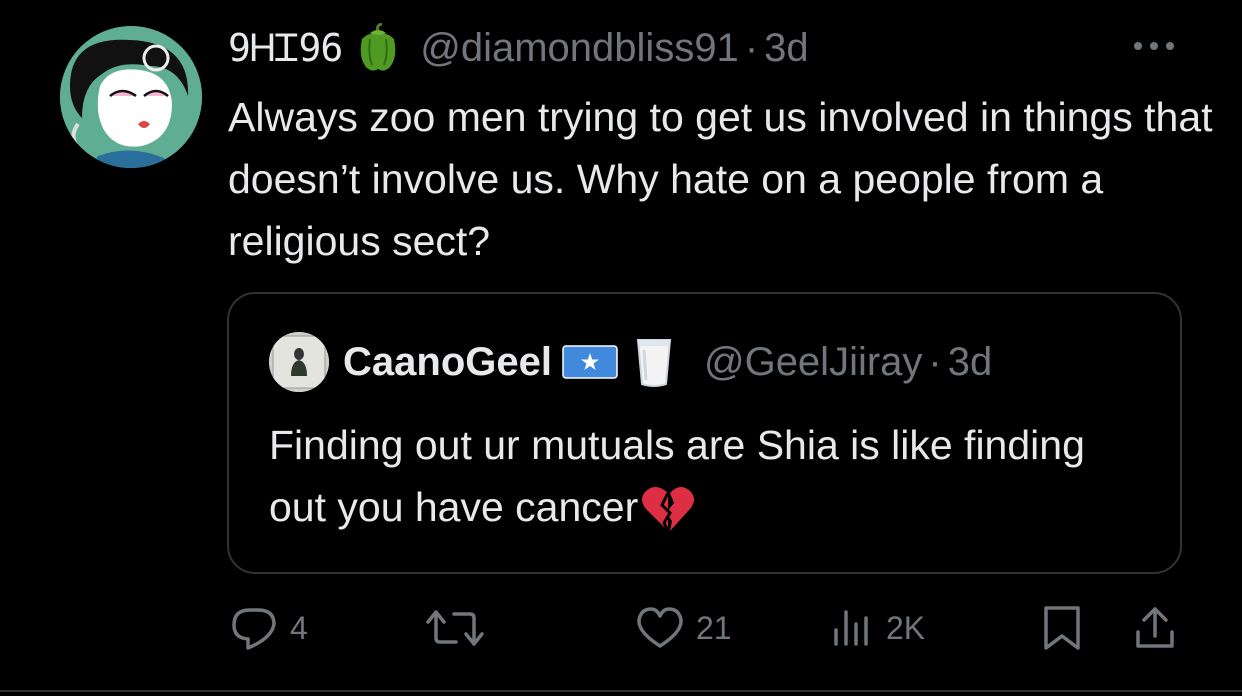 Image resolution: width=1242 pixels, height=696 pixels. Describe the element at coordinates (876, 628) in the screenshot. I see `views-button: 2K` at that location.